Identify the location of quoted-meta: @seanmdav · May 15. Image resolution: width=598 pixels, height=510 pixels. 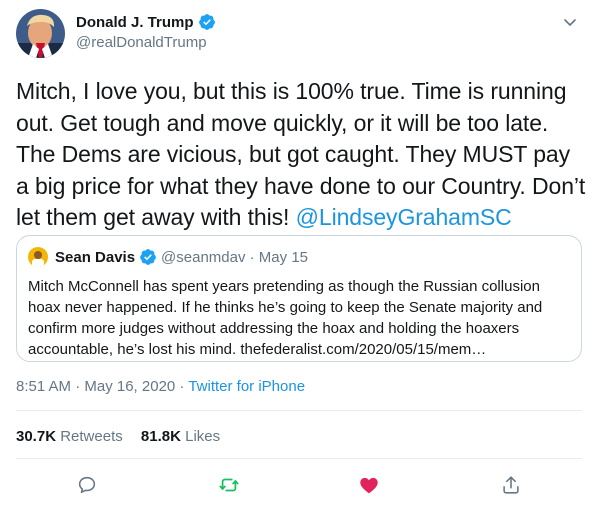
(234, 257).